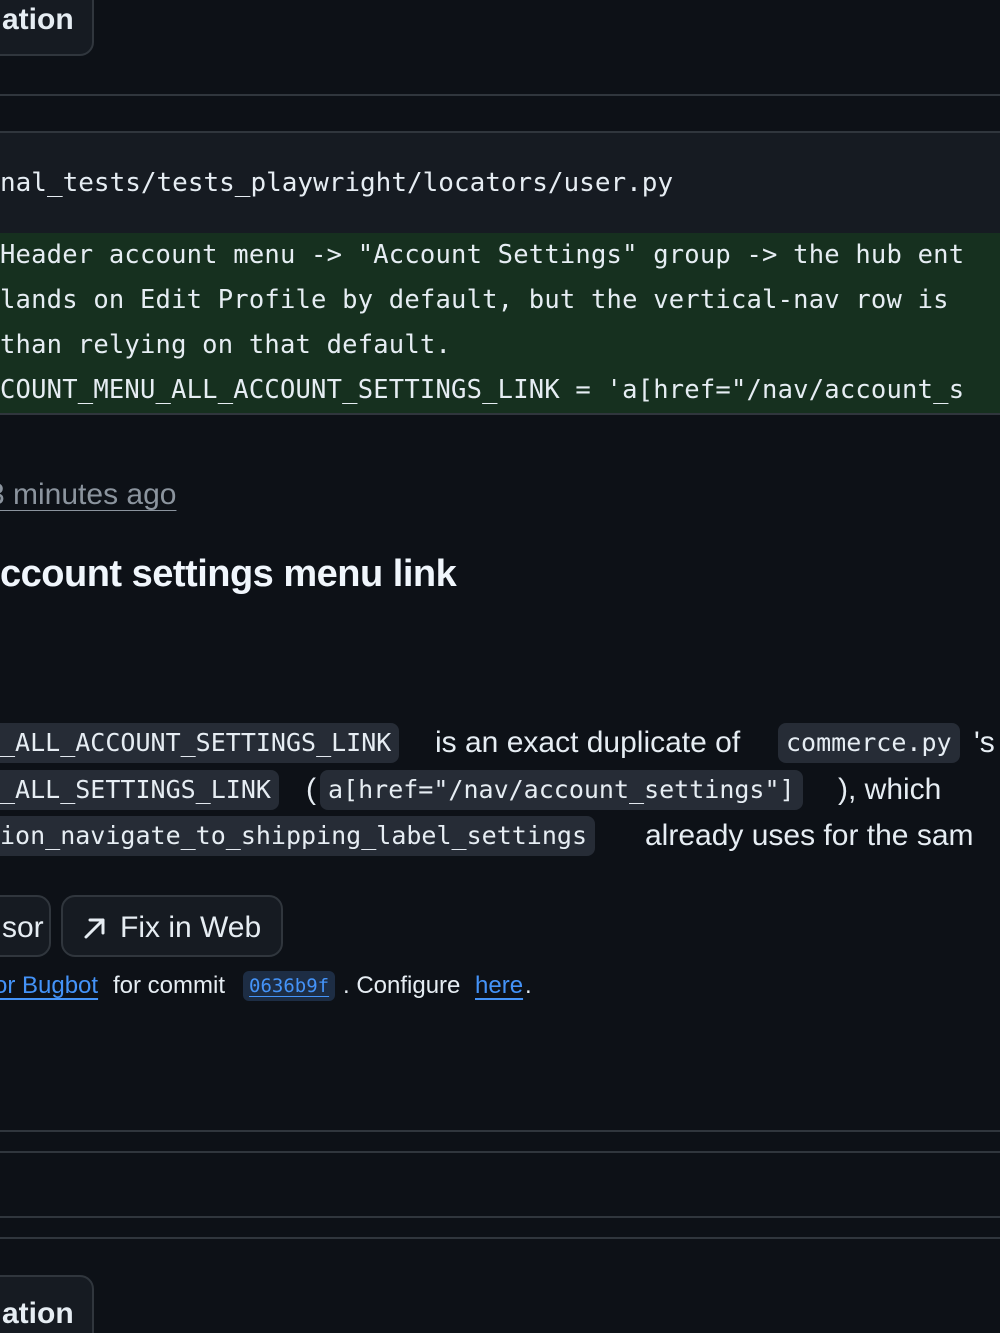  Describe the element at coordinates (95, 928) in the screenshot. I see `arrow-up-right-icon` at that location.